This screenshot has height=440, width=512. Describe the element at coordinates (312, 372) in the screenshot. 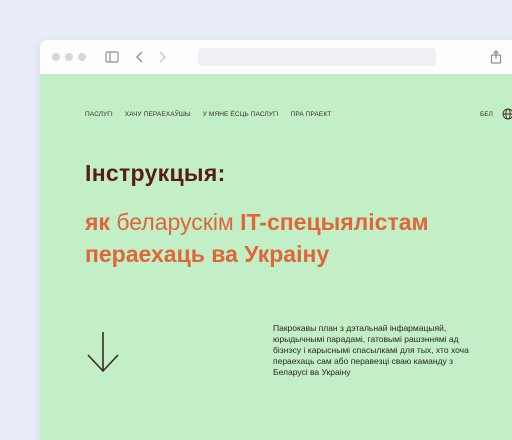

I see `description-line: Беларусі ва Украіну` at that location.